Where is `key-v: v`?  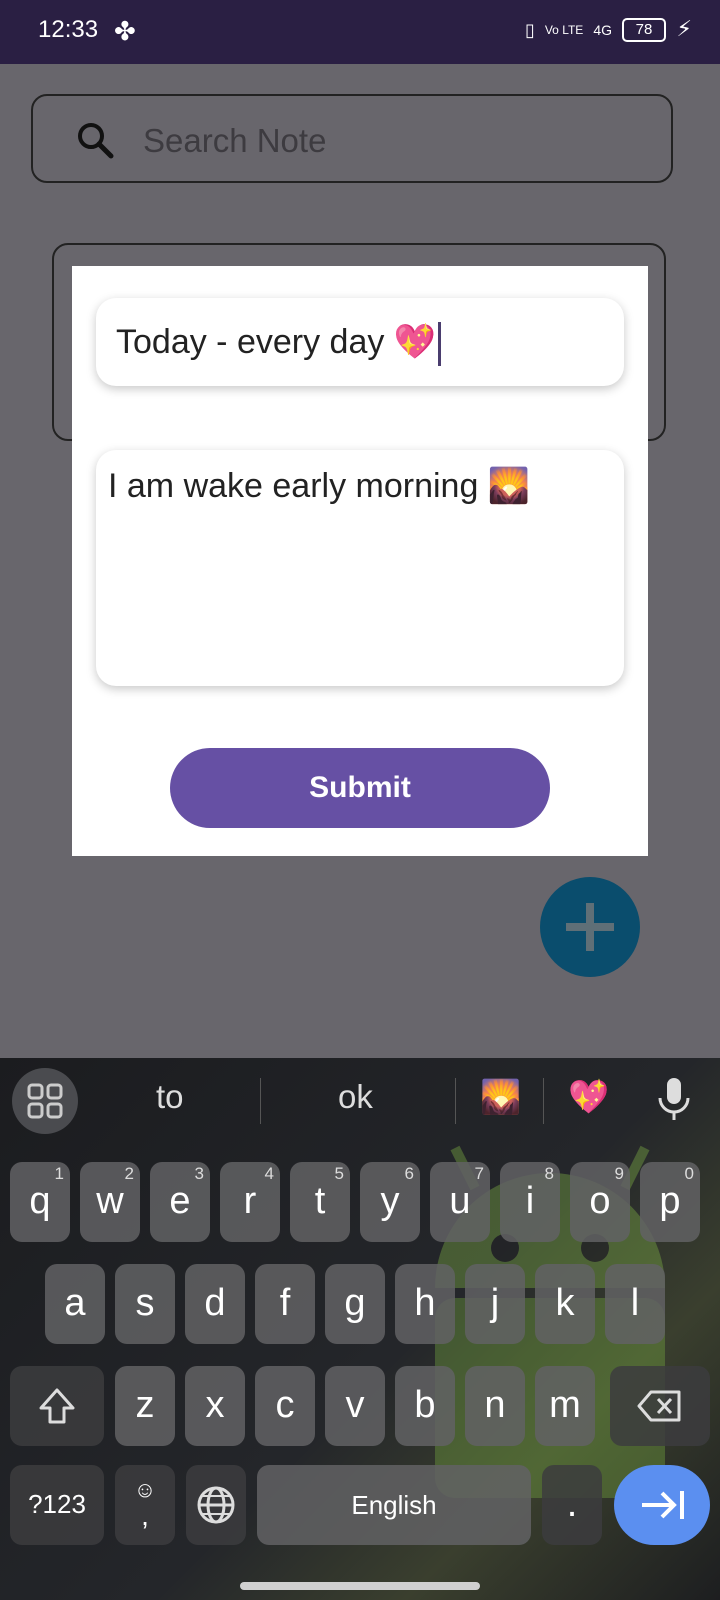
key-v: v is located at coordinates (355, 1406).